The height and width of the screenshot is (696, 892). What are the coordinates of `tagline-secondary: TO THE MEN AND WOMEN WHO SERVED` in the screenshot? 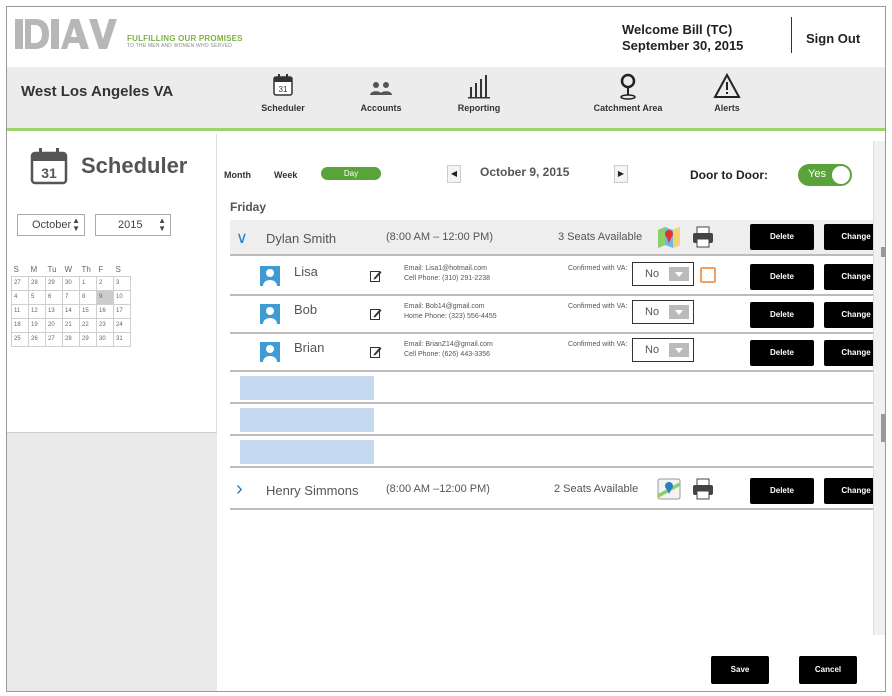 It's located at (180, 46).